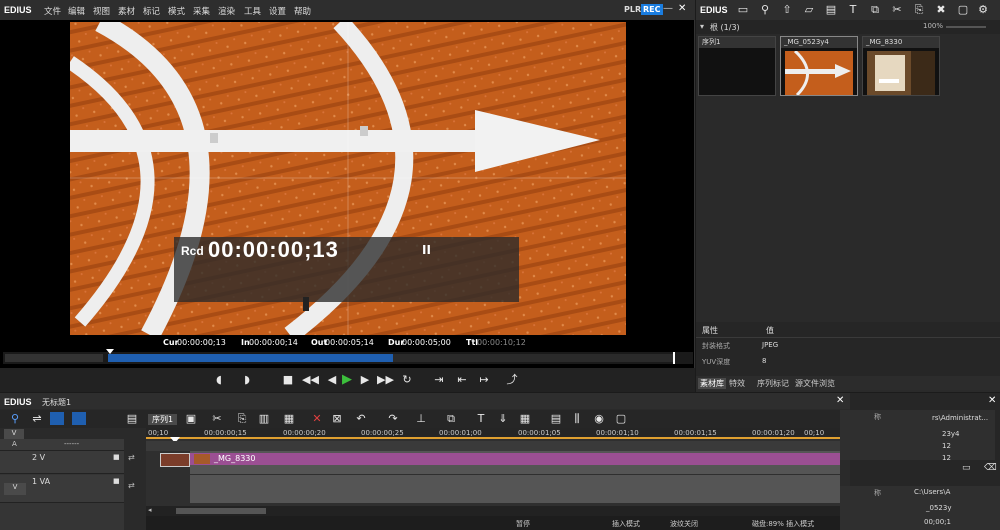 This screenshot has width=1000, height=530. What do you see at coordinates (217, 419) in the screenshot?
I see `cut-clip-icon: ✂` at bounding box center [217, 419].